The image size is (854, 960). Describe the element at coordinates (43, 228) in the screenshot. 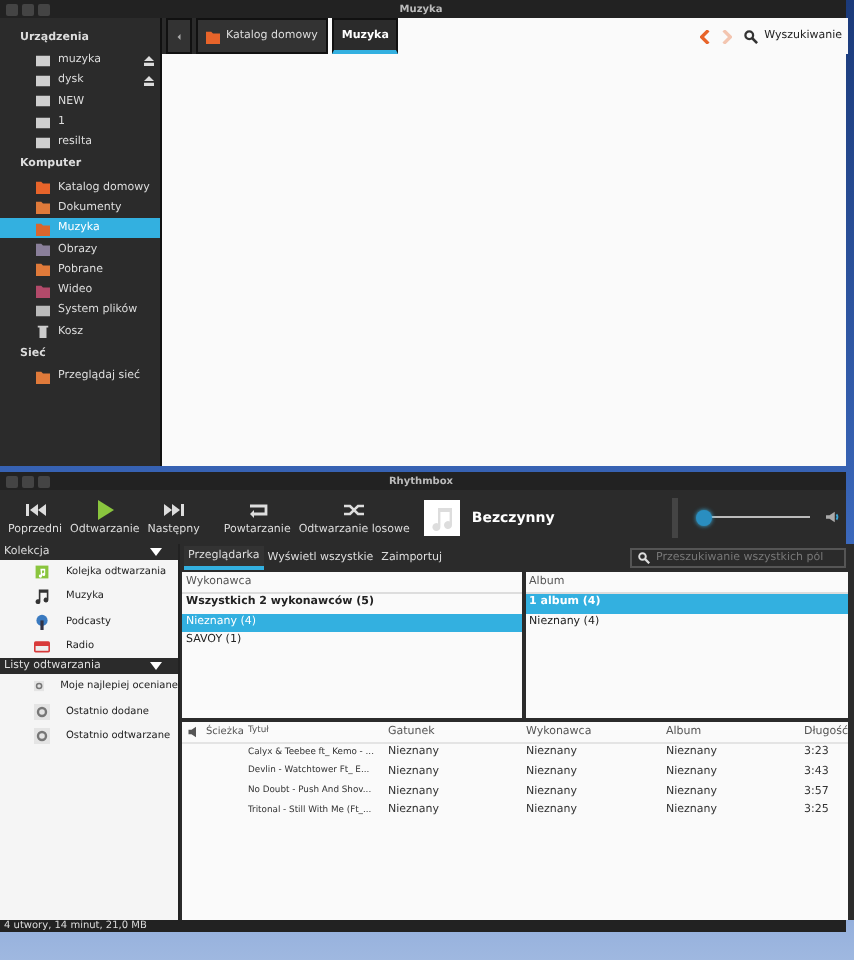

I see `music-folder-icon` at that location.